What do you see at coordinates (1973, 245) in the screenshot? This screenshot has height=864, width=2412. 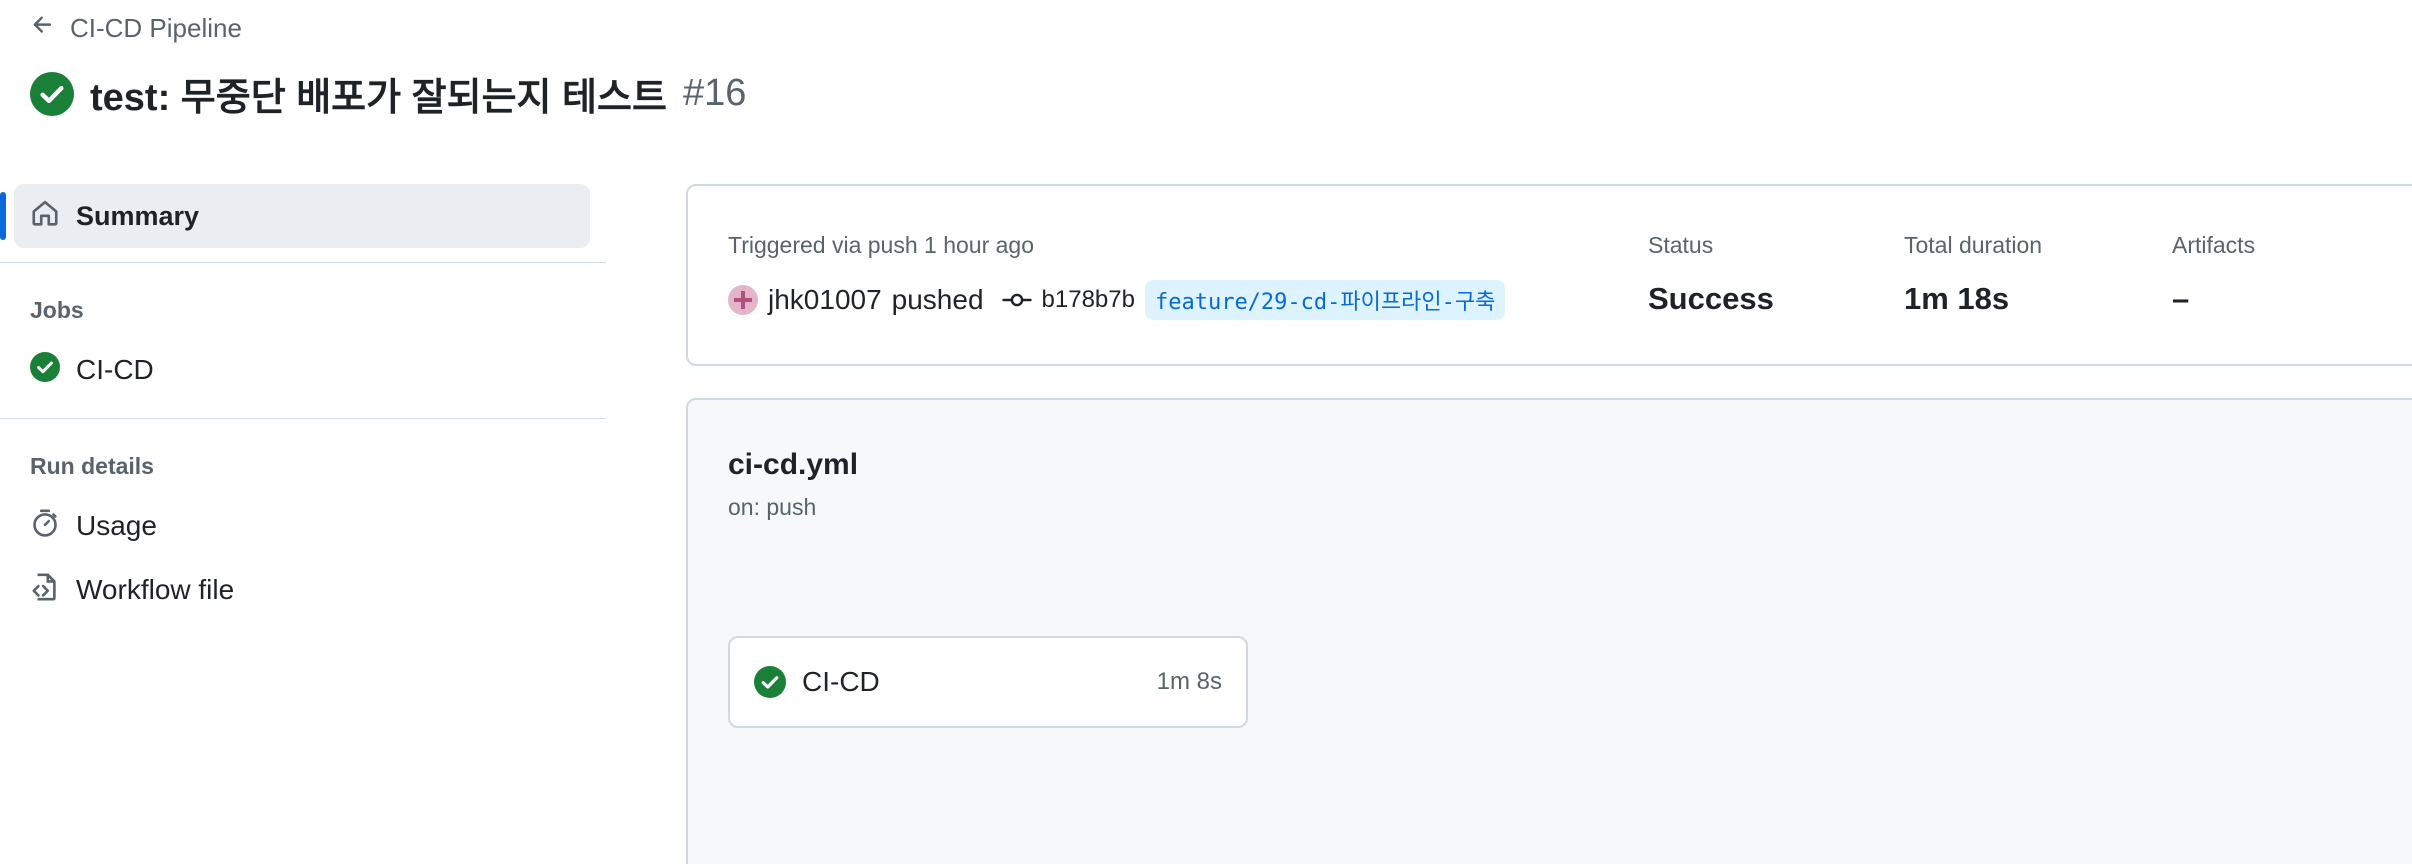 I see `duration-label: Total duration` at bounding box center [1973, 245].